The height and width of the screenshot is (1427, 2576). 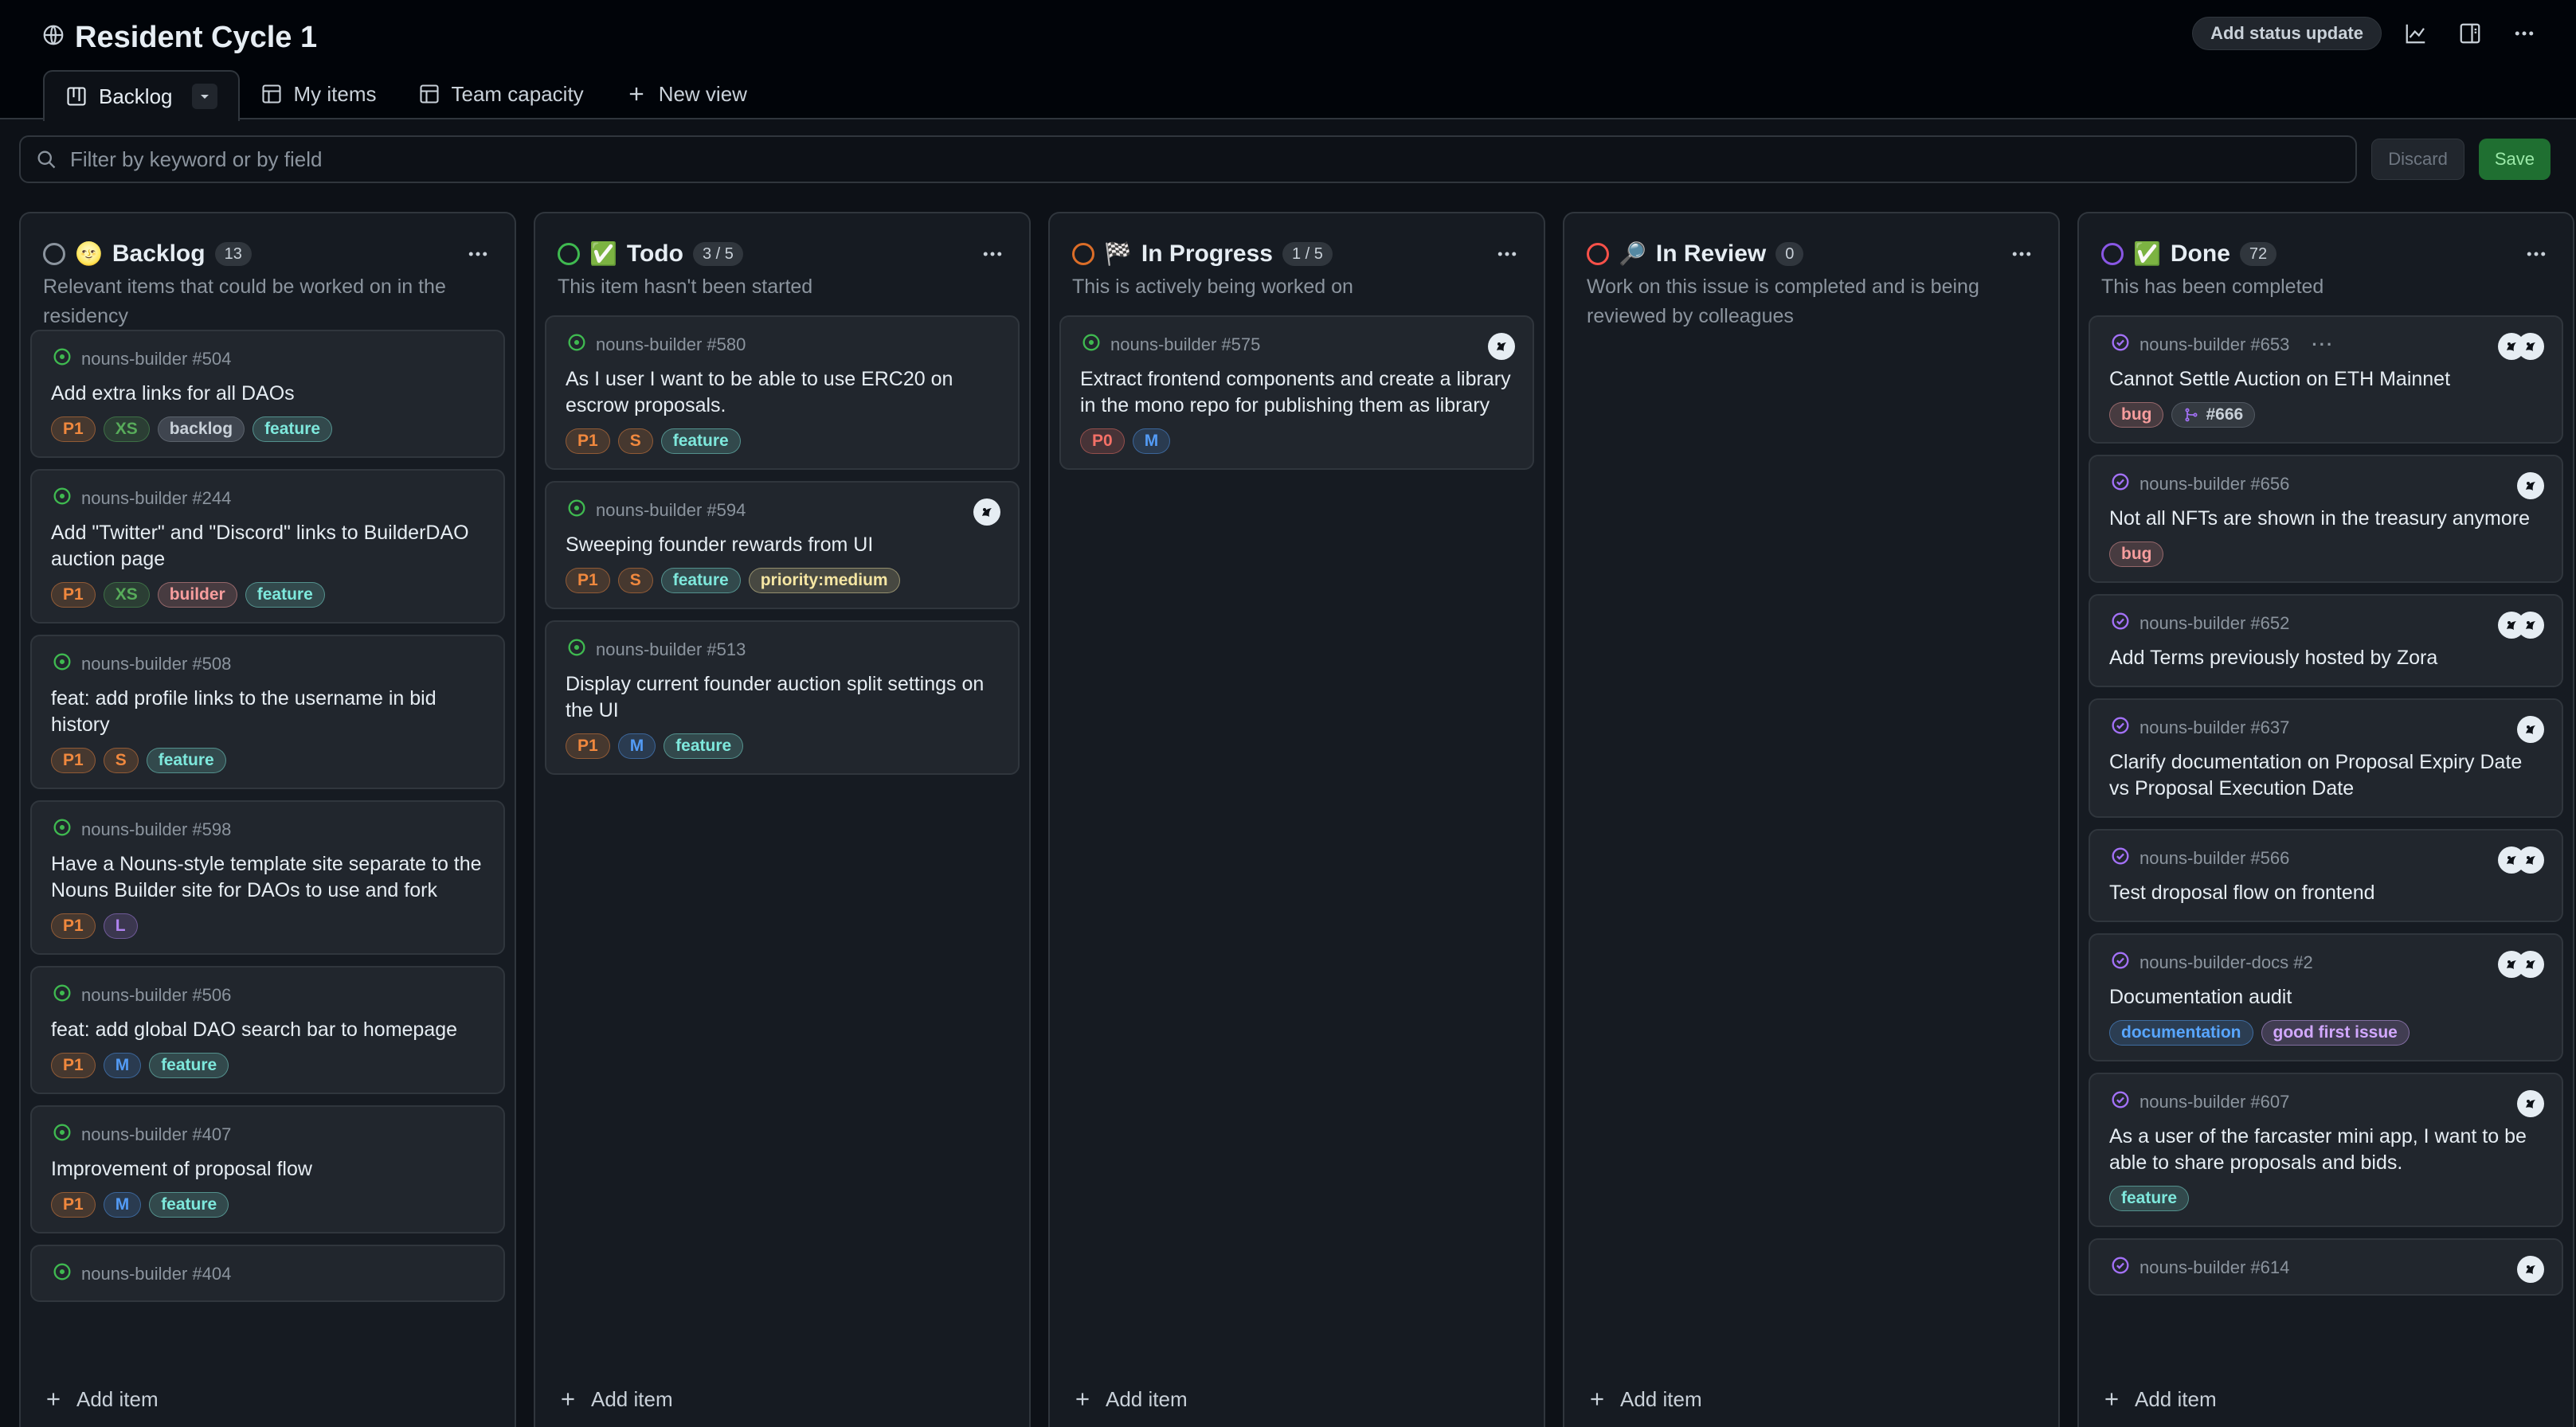 What do you see at coordinates (824, 580) in the screenshot?
I see `label-priority-medium: priority:medium` at bounding box center [824, 580].